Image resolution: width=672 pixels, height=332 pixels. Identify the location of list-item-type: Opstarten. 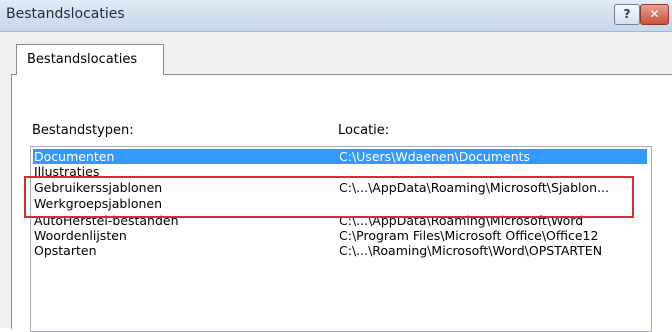
(65, 250).